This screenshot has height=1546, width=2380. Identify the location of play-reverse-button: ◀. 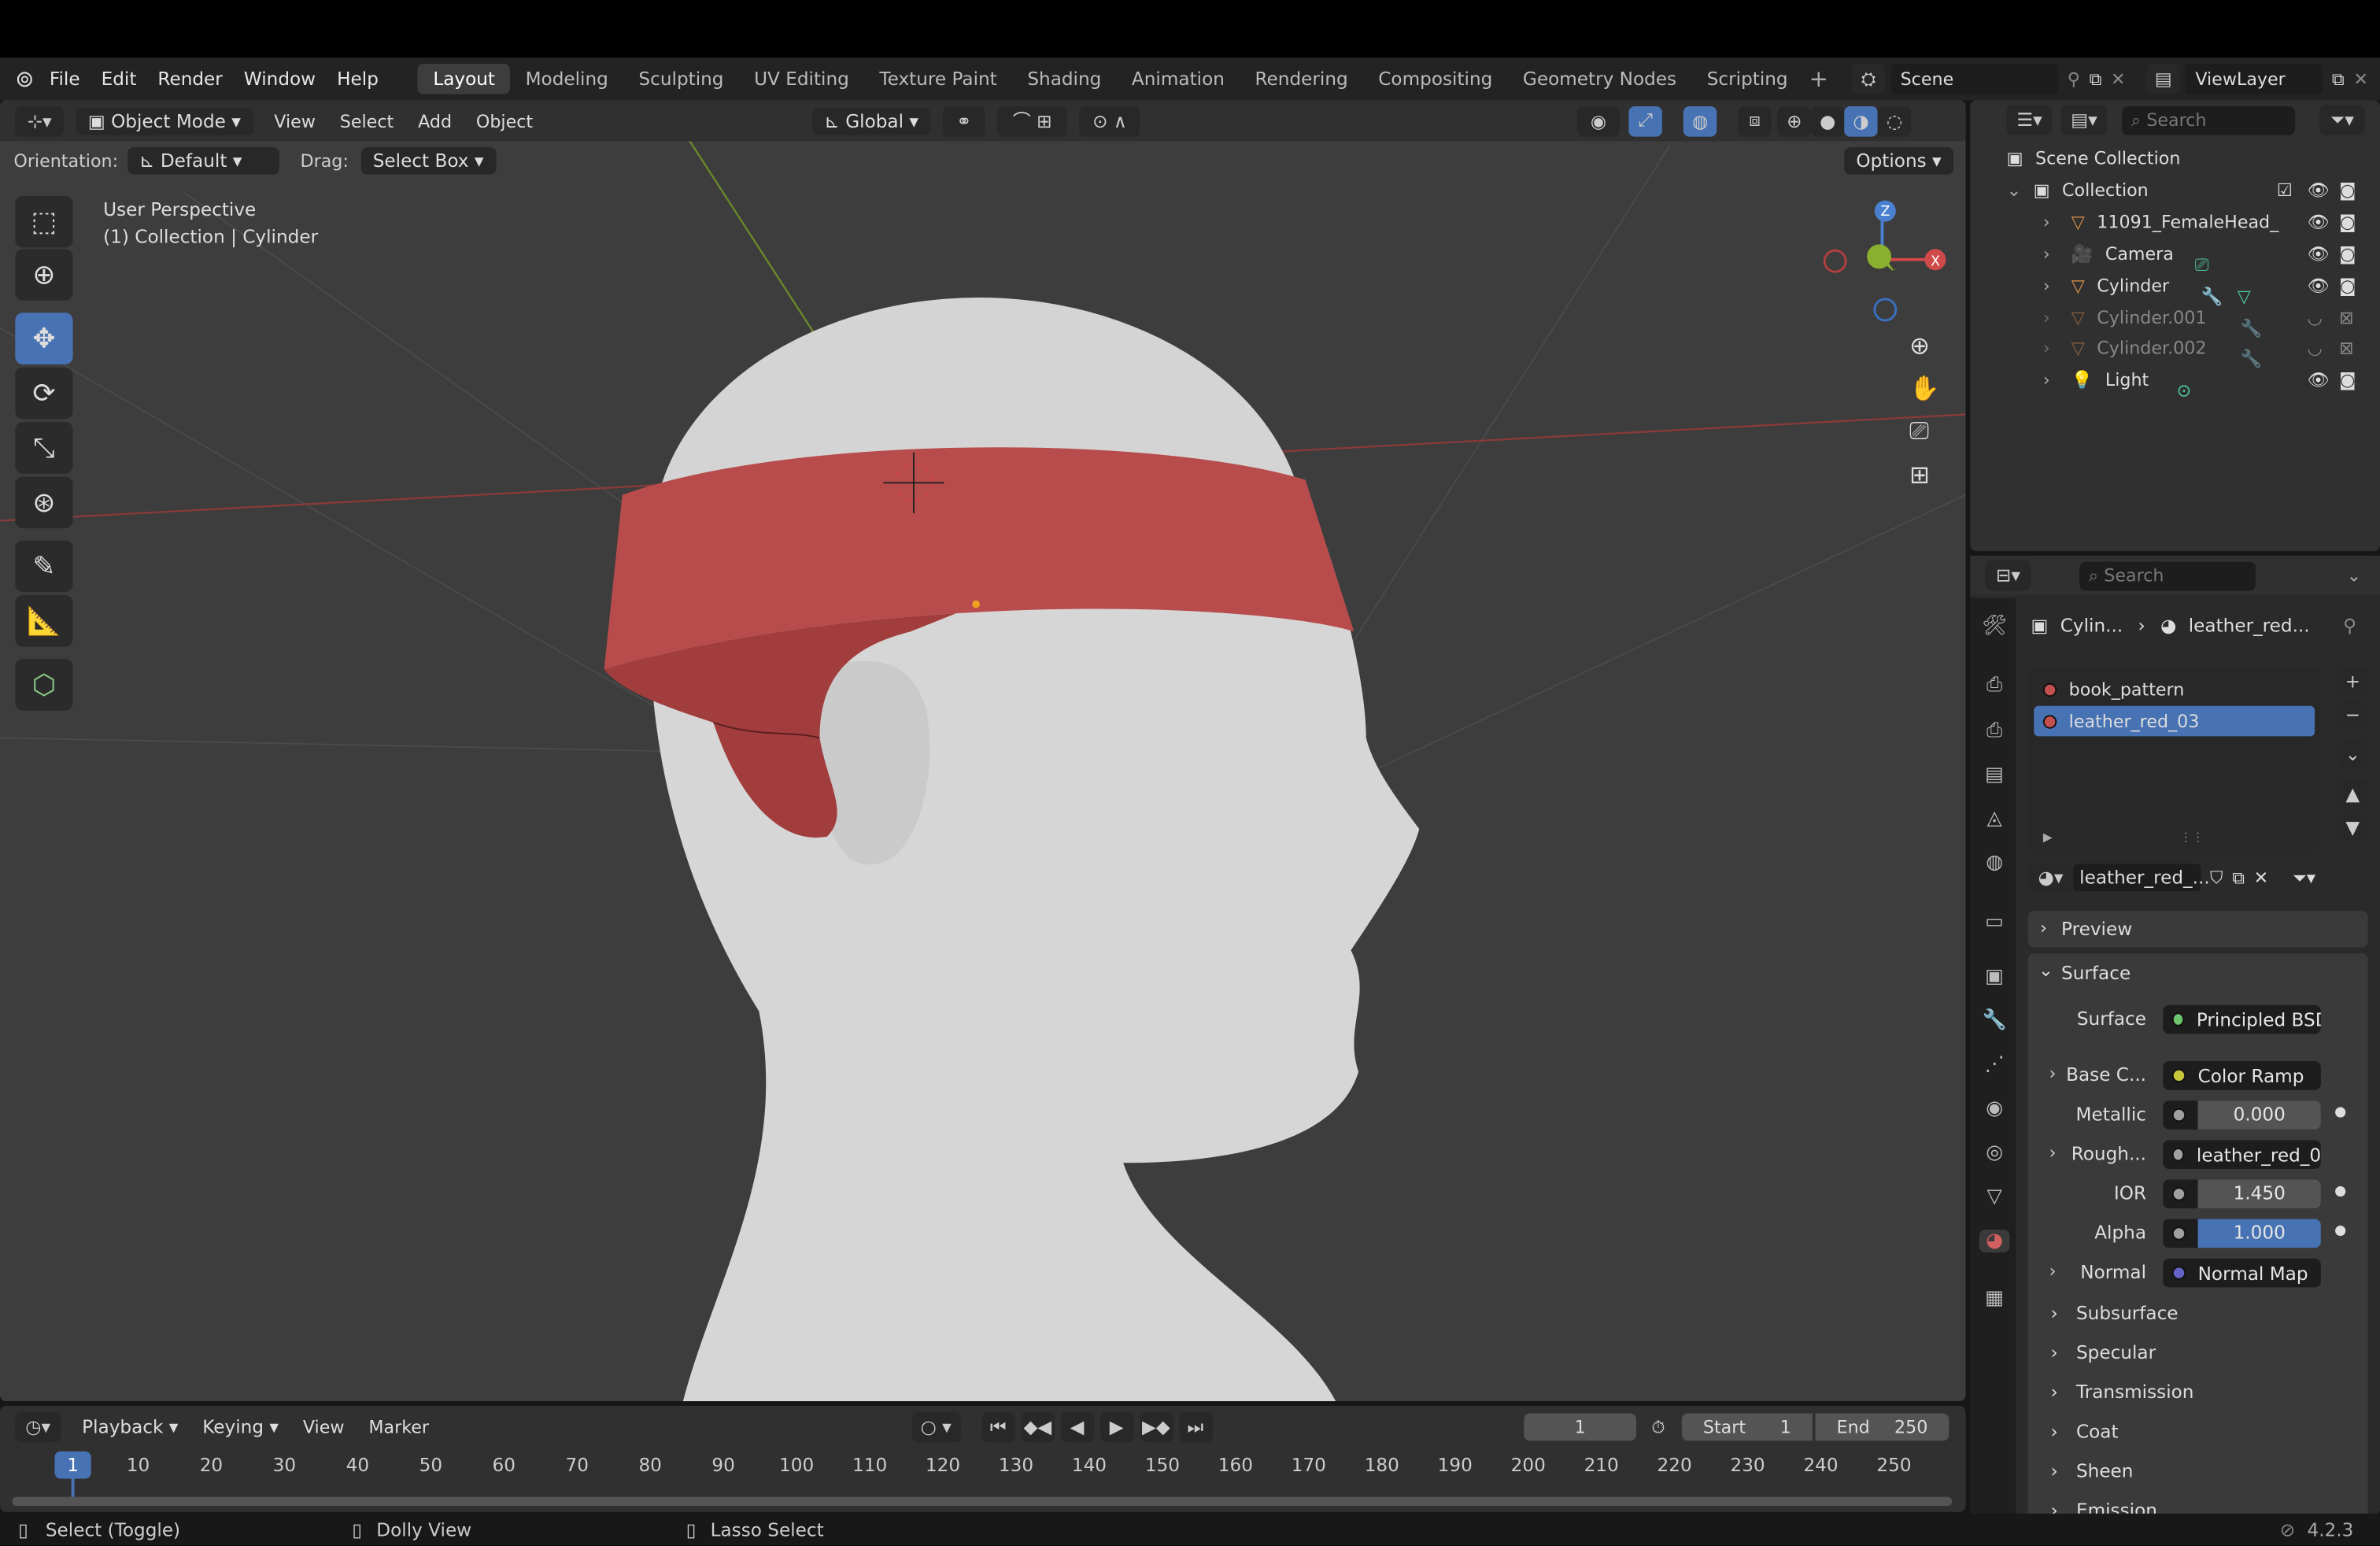
(1077, 1427).